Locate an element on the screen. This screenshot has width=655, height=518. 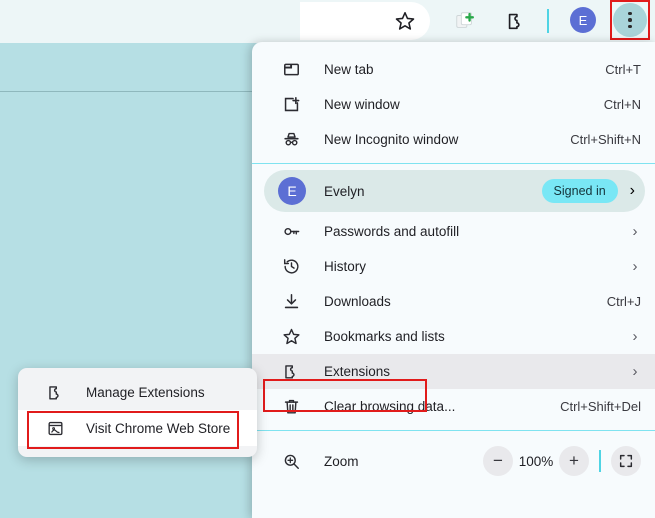
key-icon is located at coordinates (291, 232).